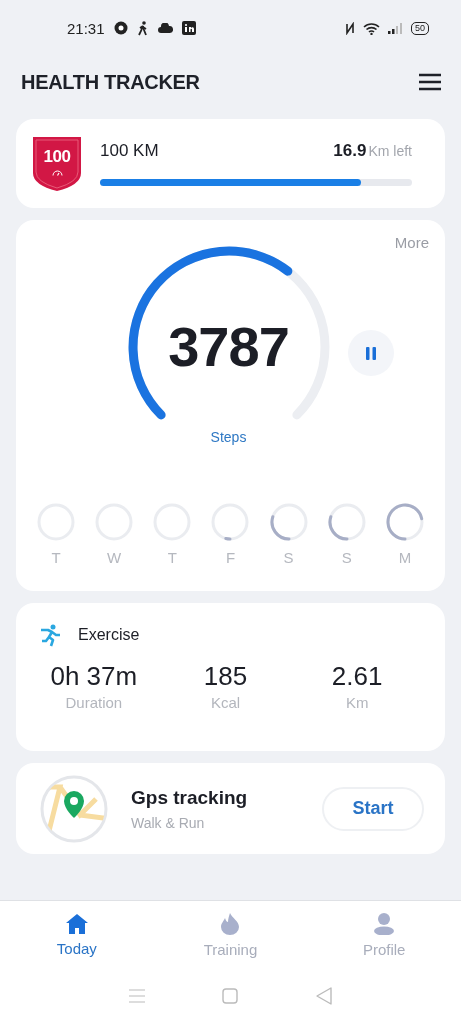  I want to click on cloud-icon, so click(165, 28).